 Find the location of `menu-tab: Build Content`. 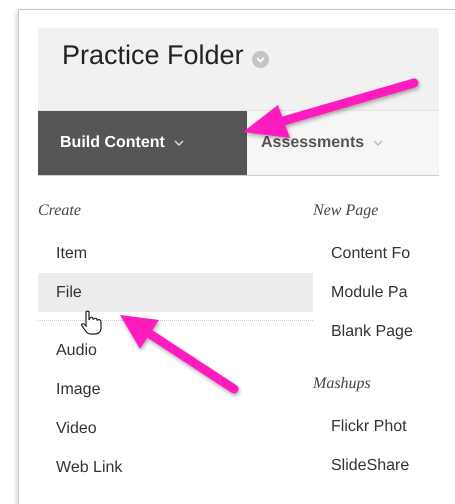

menu-tab: Build Content is located at coordinates (142, 143).